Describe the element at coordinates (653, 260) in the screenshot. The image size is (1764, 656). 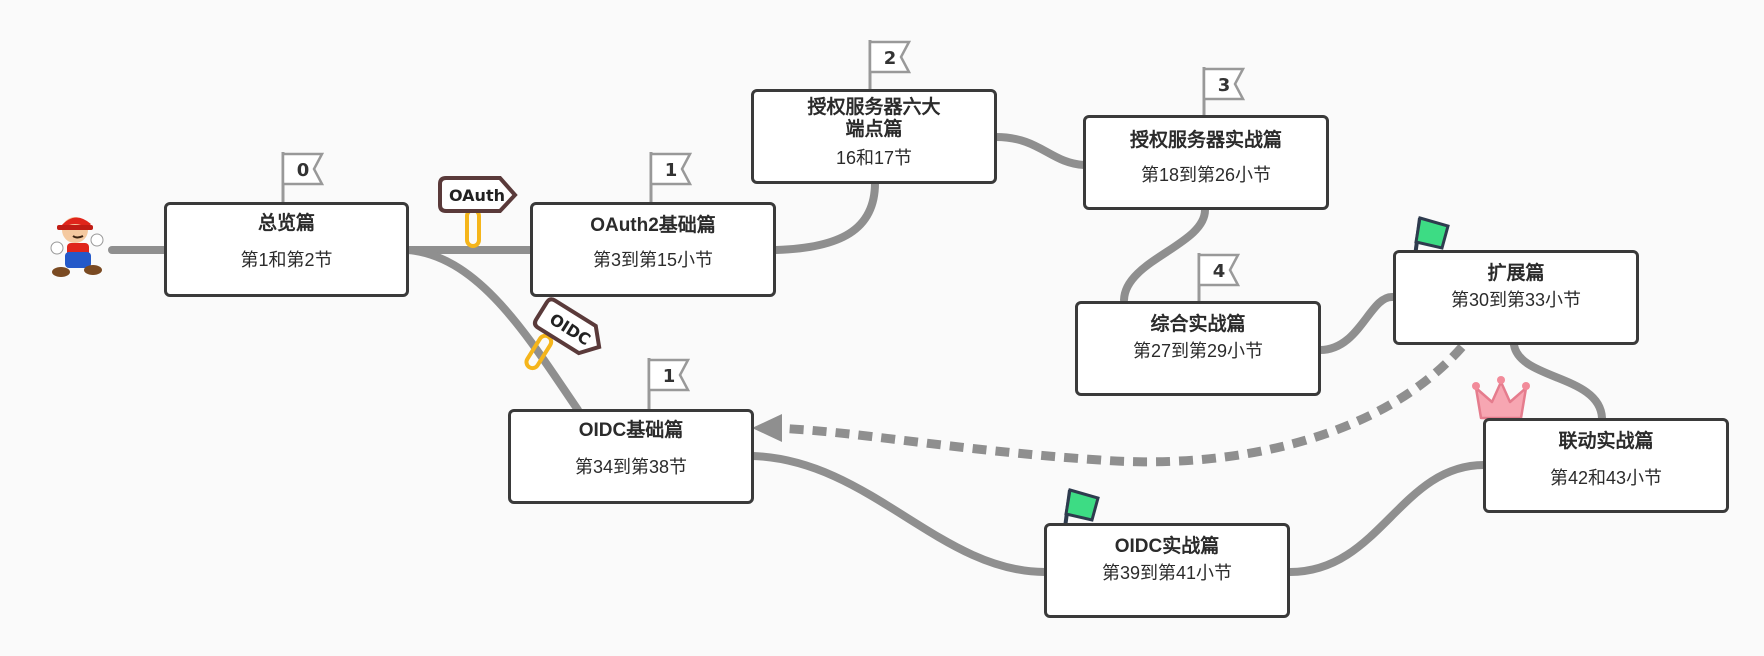
I see `node-oauth2-basics-subtitle: 第3到第15小节` at that location.